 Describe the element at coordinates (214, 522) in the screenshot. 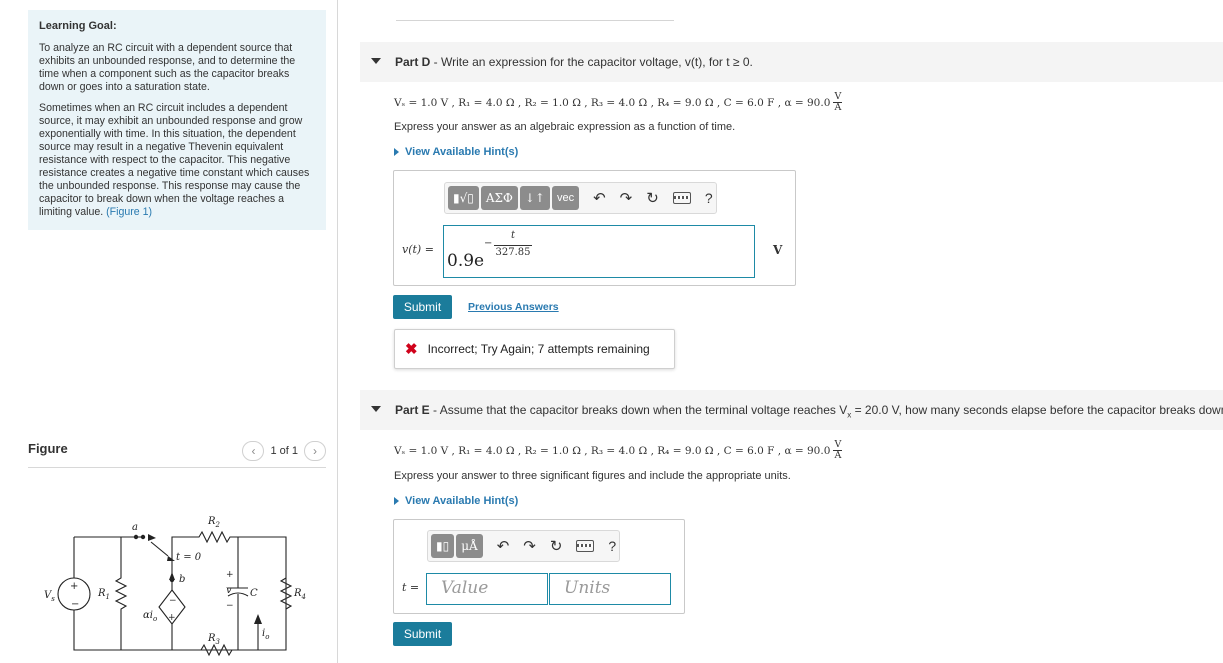

I see `label-r2: R2` at that location.